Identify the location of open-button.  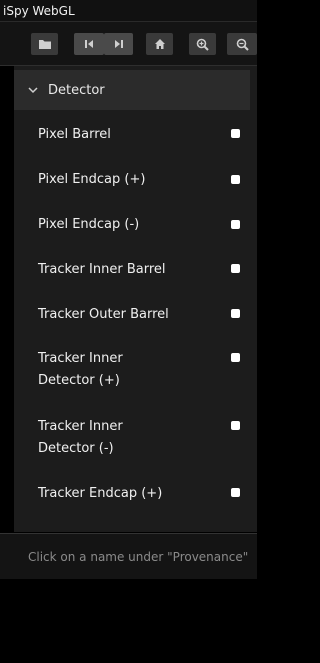
(44, 44).